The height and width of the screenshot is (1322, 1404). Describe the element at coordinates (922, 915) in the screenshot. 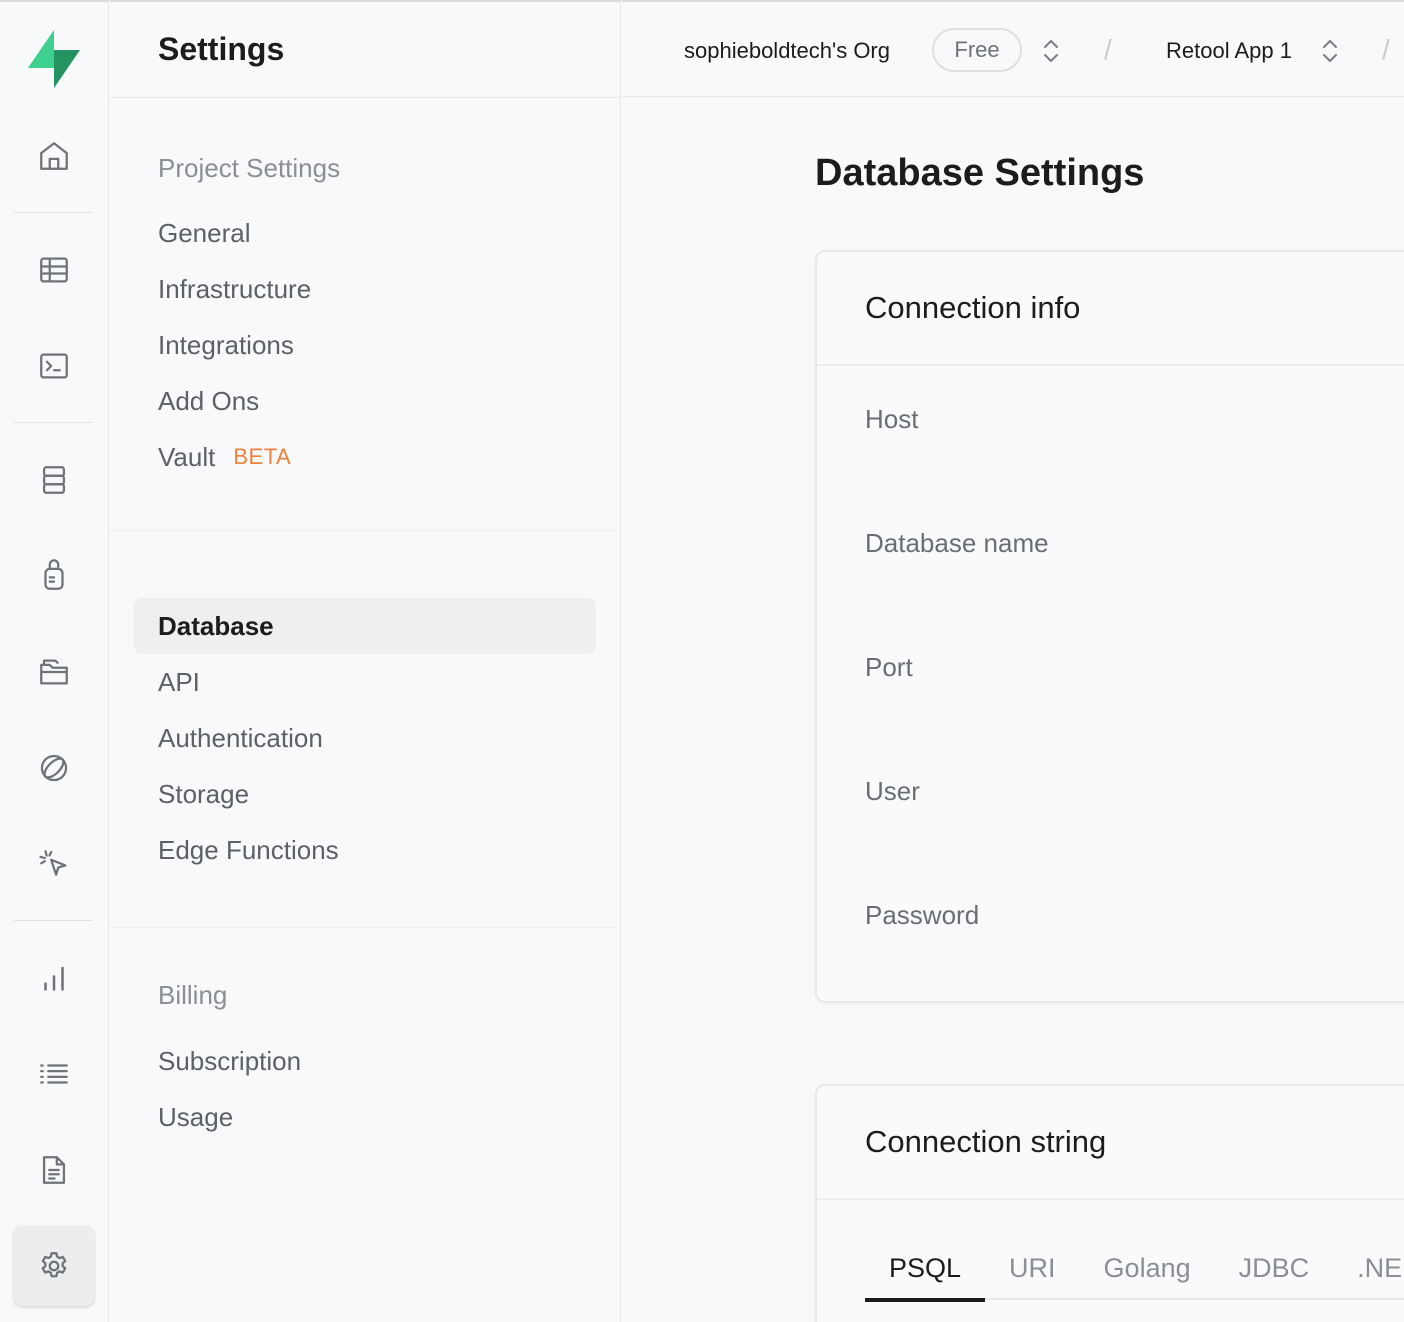

I see `password-label: Password` at that location.